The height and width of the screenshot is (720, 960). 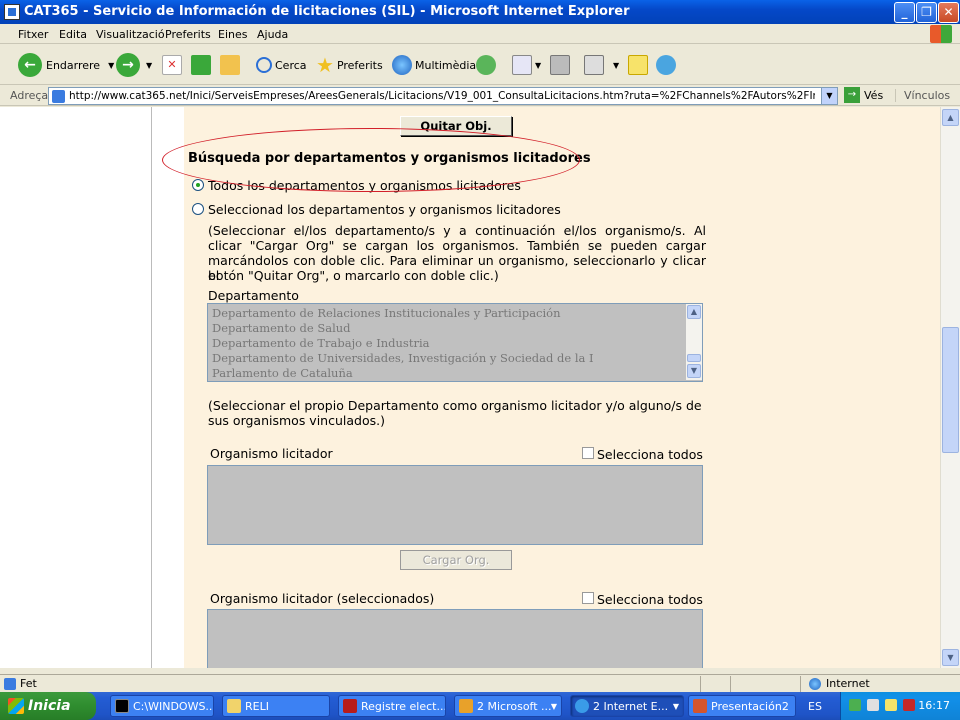 What do you see at coordinates (281, 328) in the screenshot?
I see `list-item: Departamento de Salud` at bounding box center [281, 328].